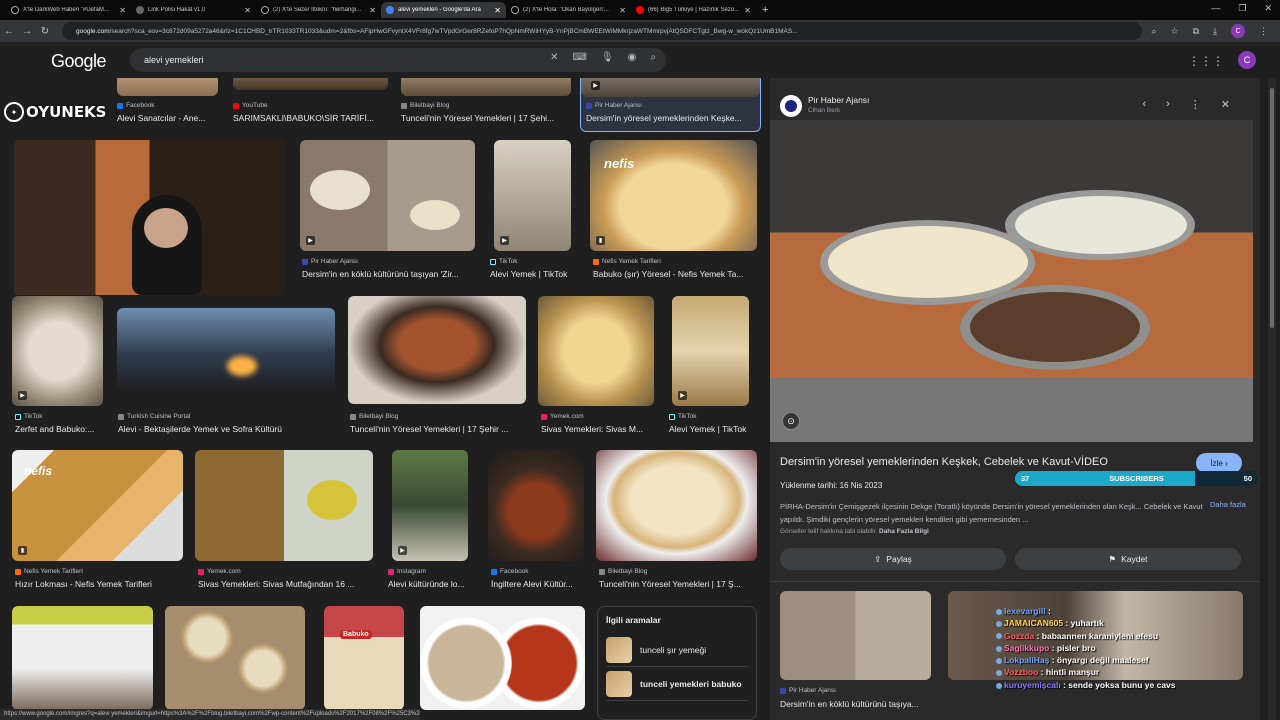  Describe the element at coordinates (1215, 31) in the screenshot. I see `download-icon: ⤓` at that location.